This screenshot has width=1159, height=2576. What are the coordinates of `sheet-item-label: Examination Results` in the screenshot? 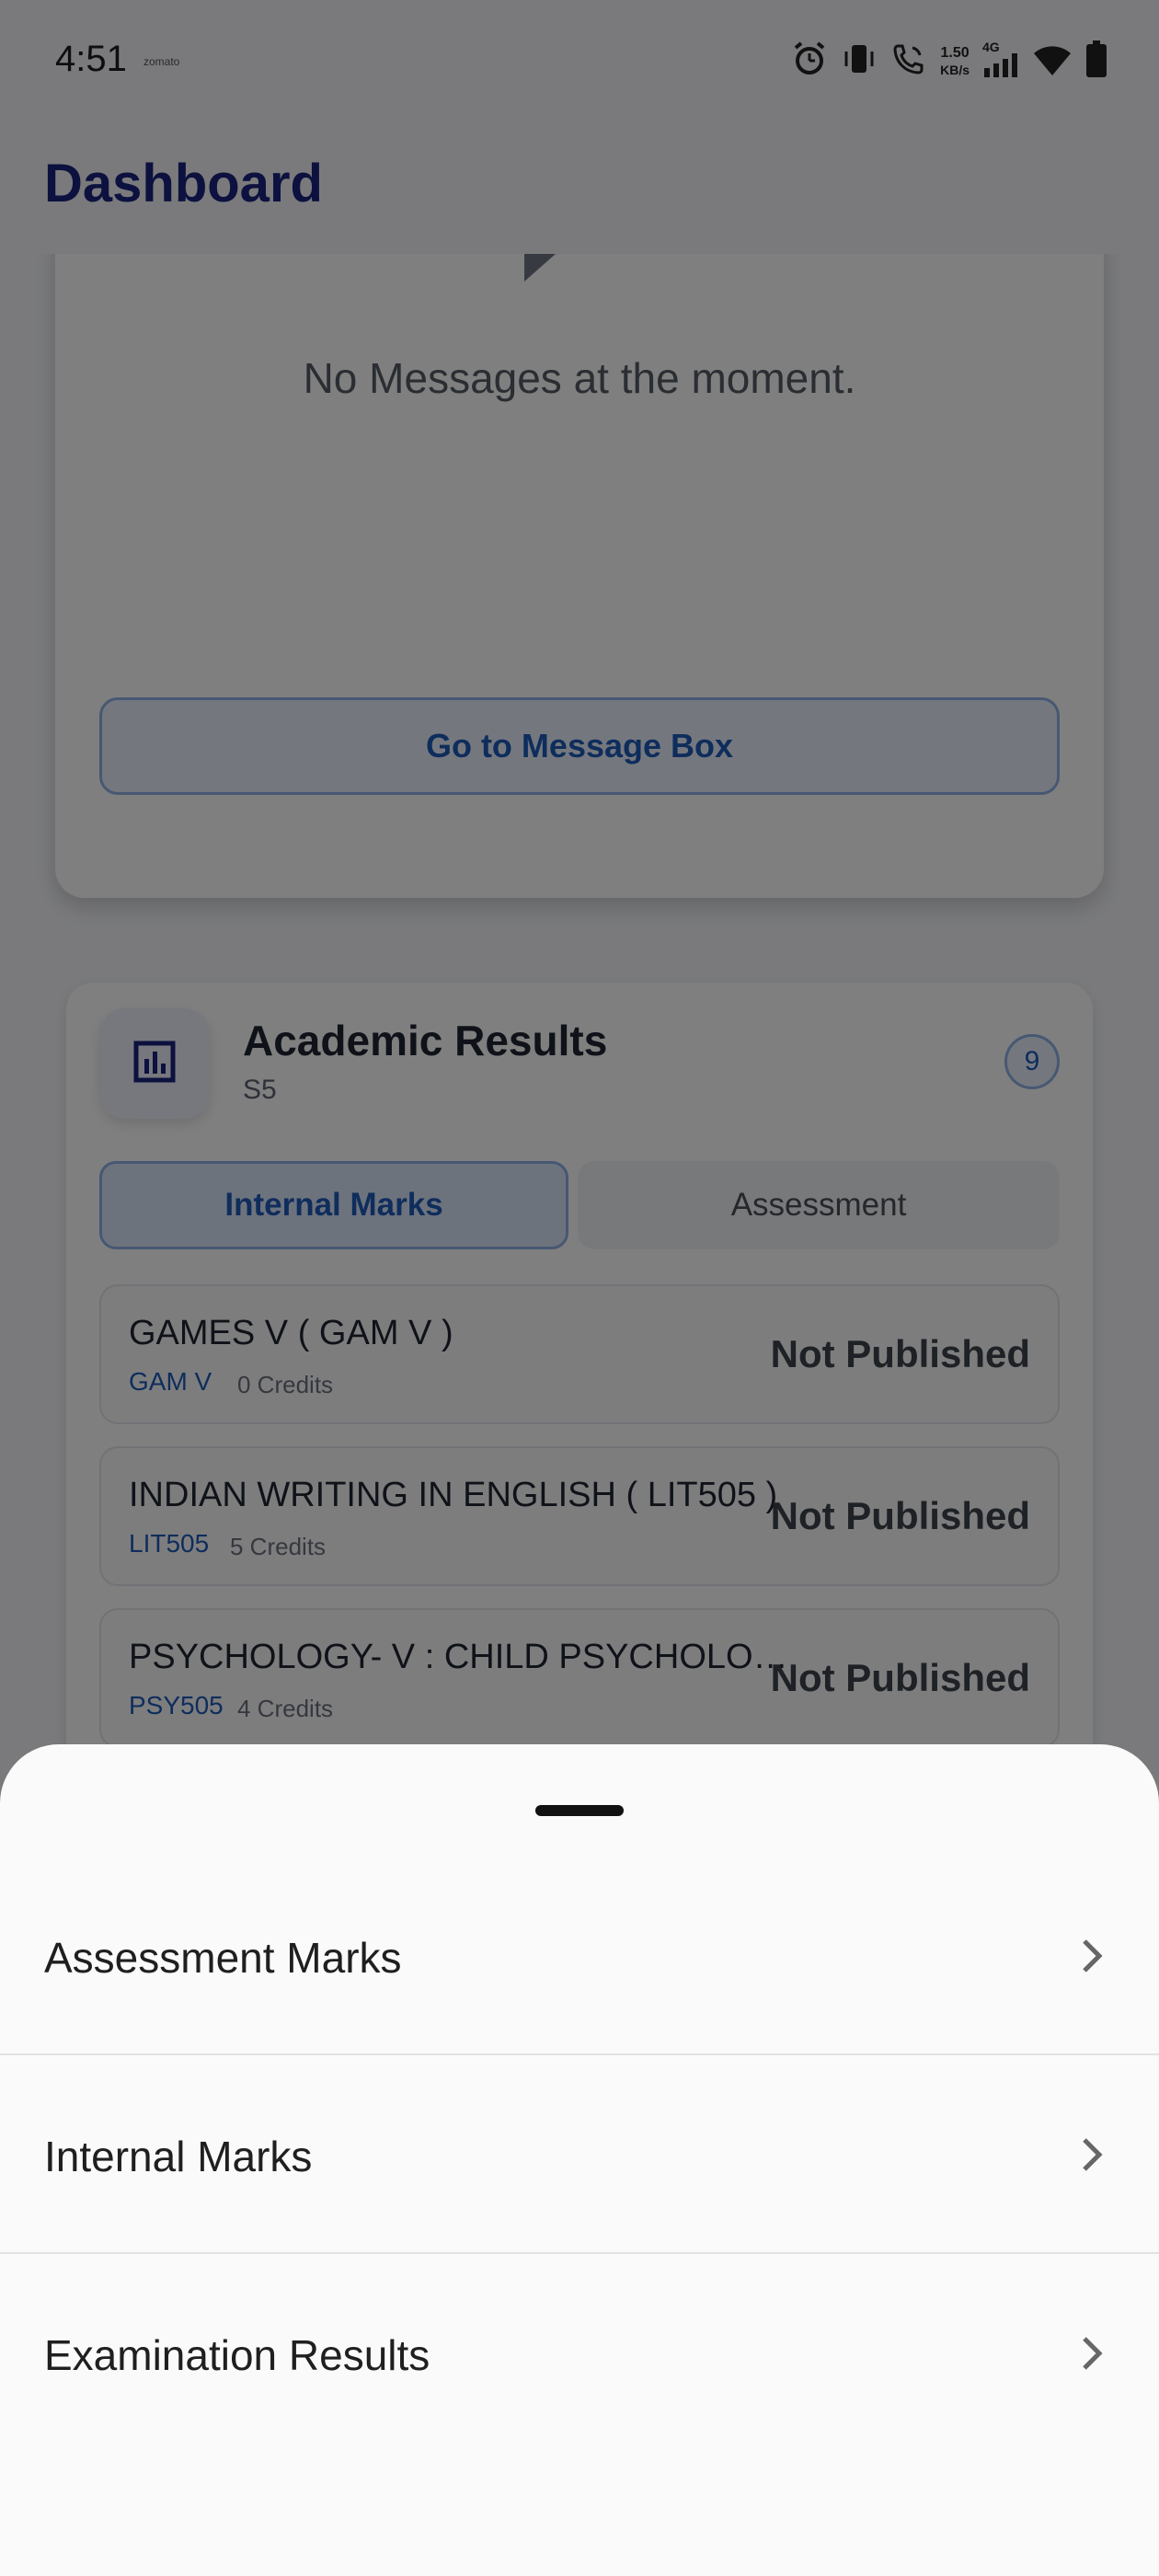 It's located at (237, 2355).